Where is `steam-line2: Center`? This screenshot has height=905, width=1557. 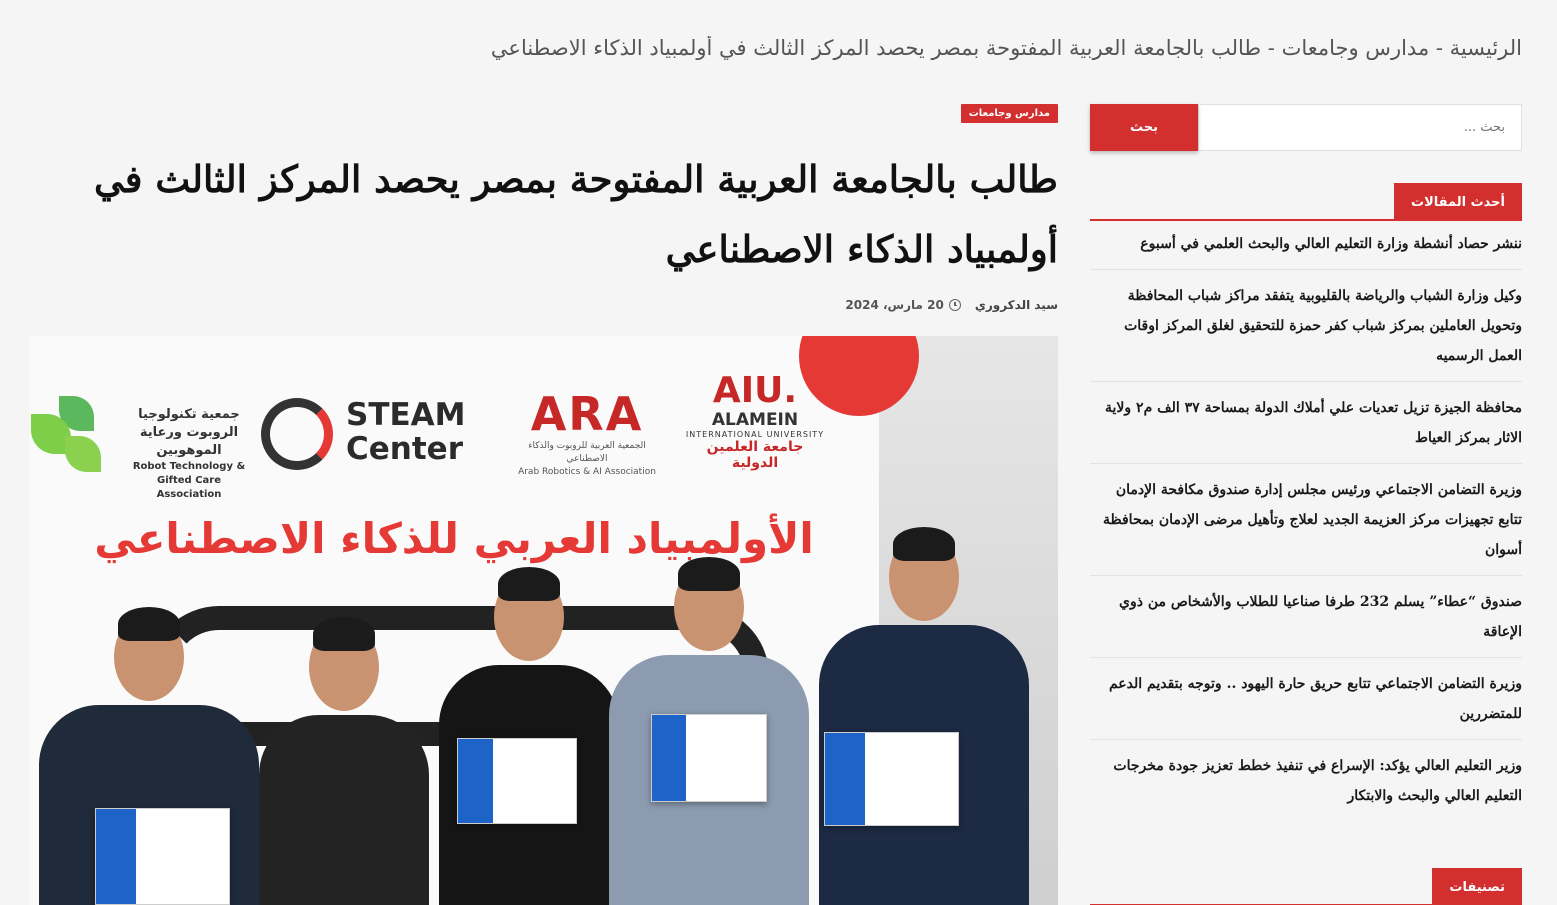
steam-line2: Center is located at coordinates (404, 449).